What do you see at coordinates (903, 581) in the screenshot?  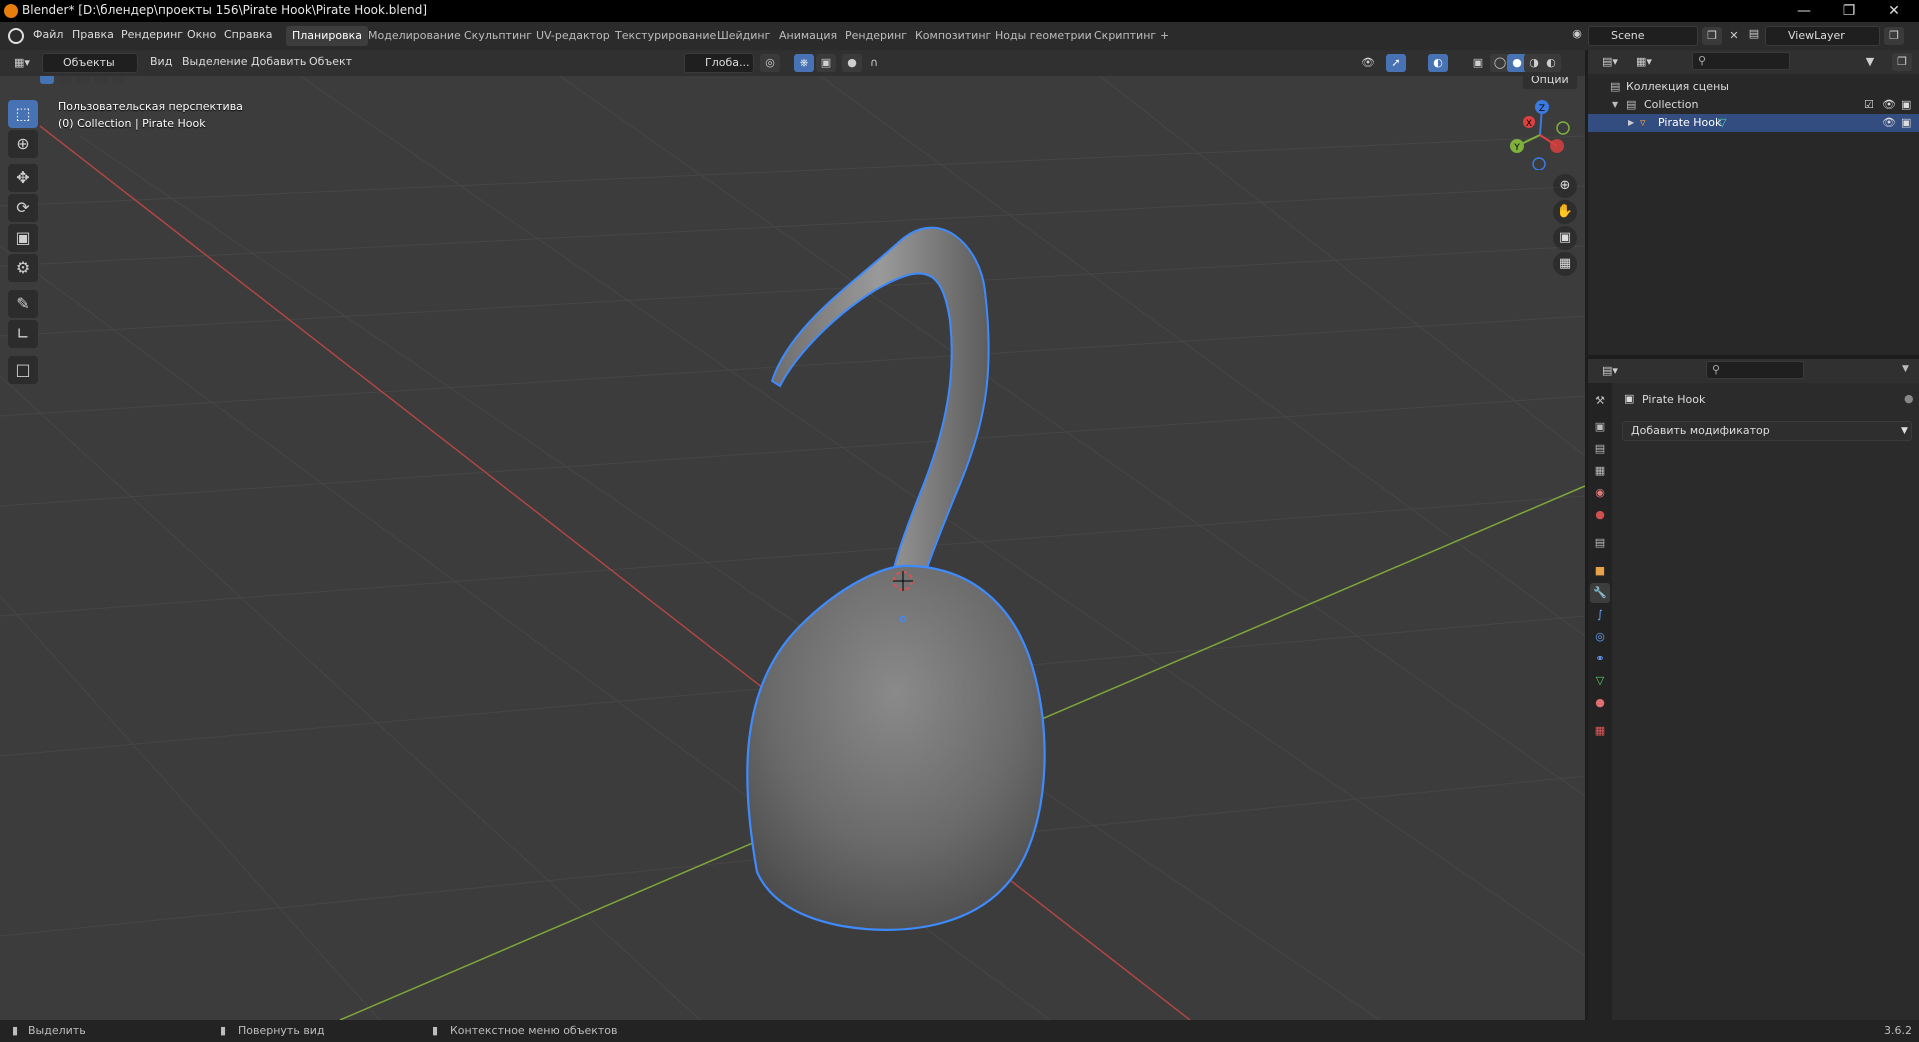 I see `3d-cursor-icon` at bounding box center [903, 581].